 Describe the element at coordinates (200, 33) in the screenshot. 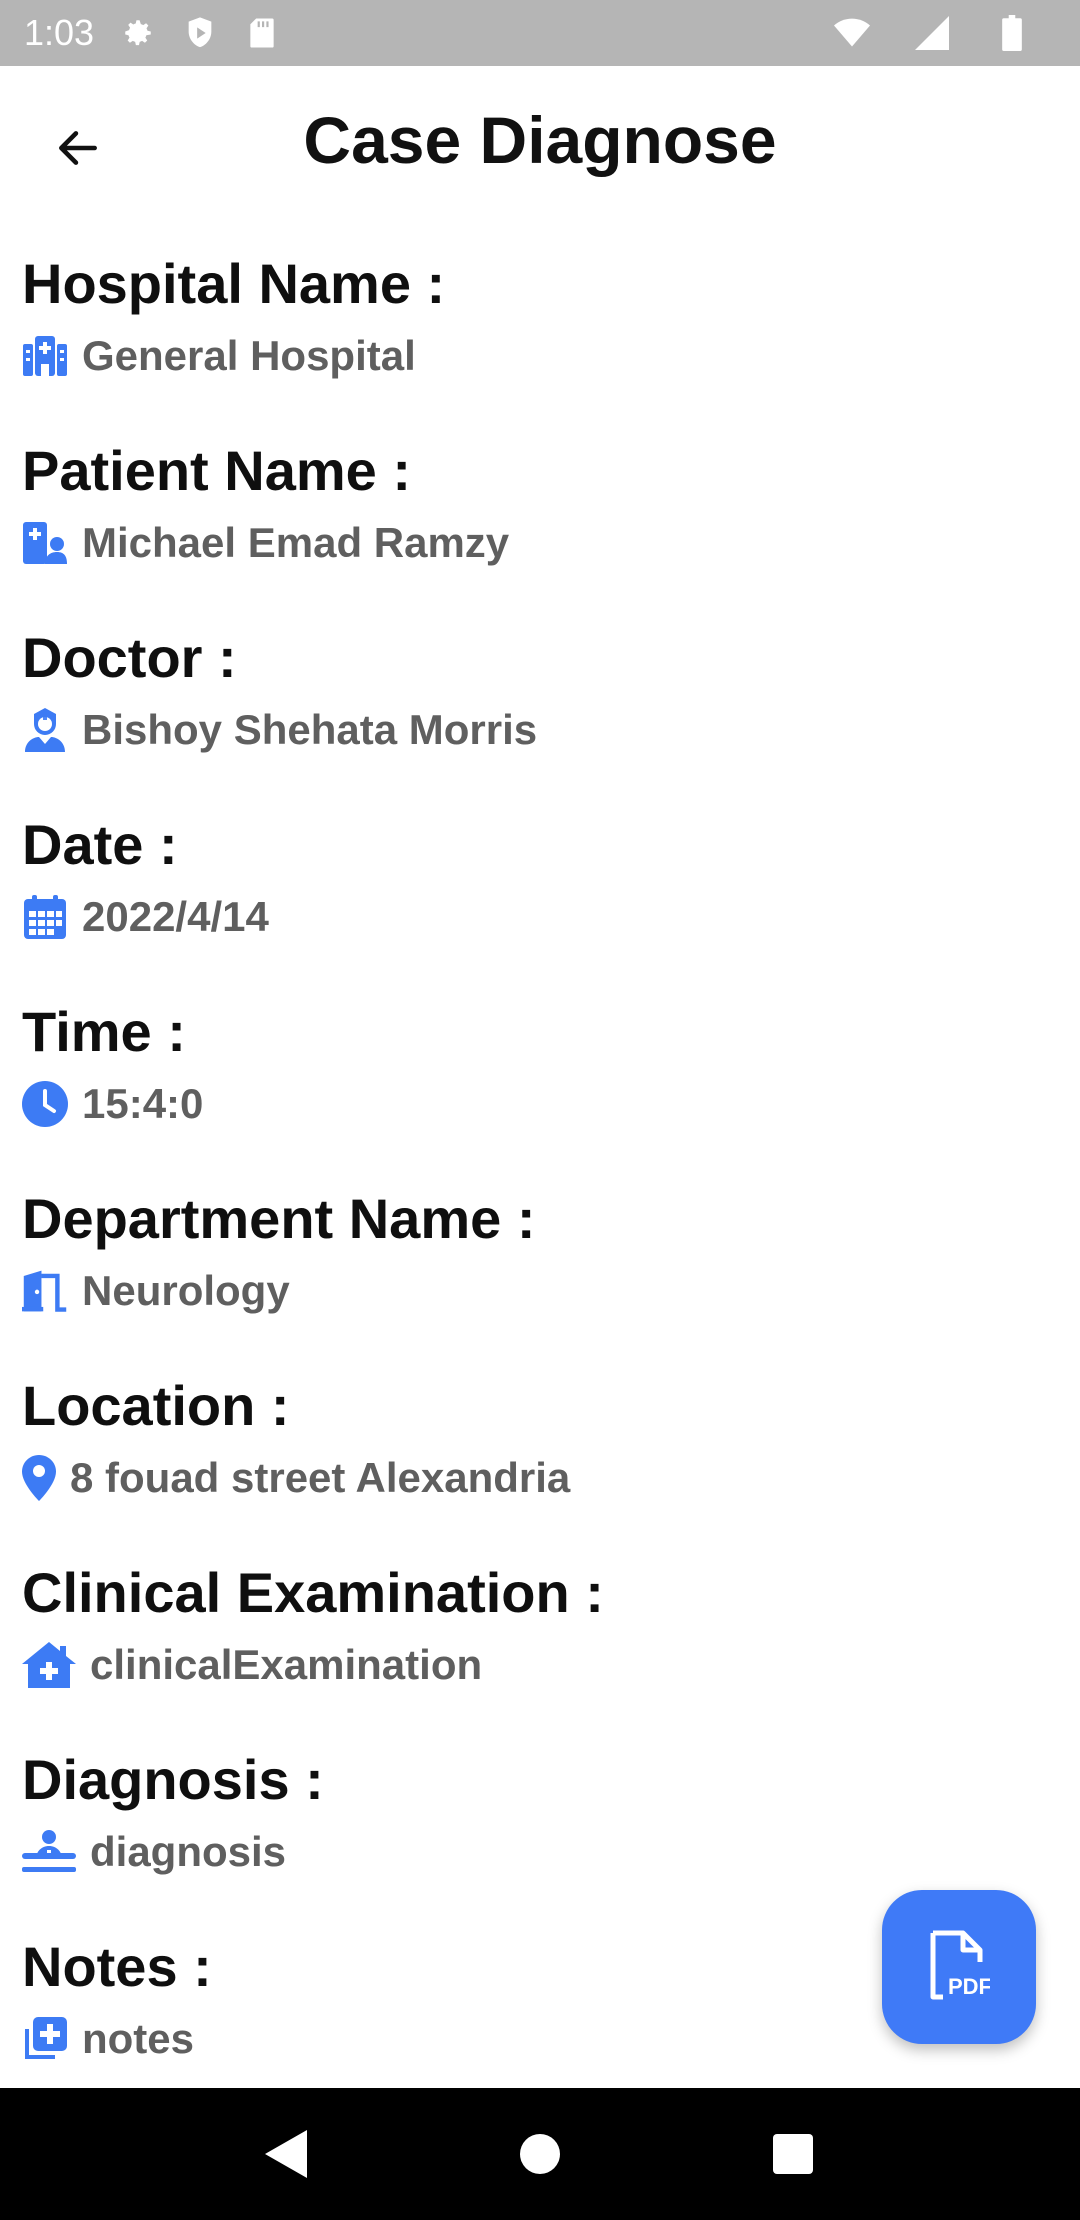

I see `shield-icon` at that location.